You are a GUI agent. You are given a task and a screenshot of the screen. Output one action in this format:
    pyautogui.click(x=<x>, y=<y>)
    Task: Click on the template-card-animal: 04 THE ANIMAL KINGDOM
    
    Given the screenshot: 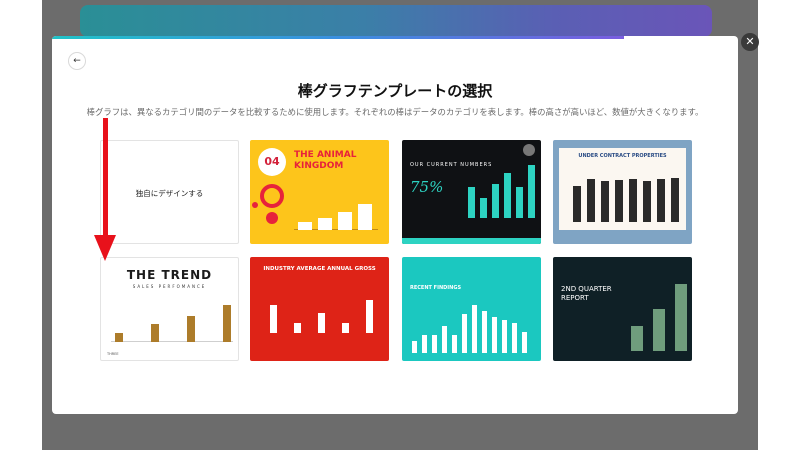 What is the action you would take?
    pyautogui.click(x=319, y=192)
    